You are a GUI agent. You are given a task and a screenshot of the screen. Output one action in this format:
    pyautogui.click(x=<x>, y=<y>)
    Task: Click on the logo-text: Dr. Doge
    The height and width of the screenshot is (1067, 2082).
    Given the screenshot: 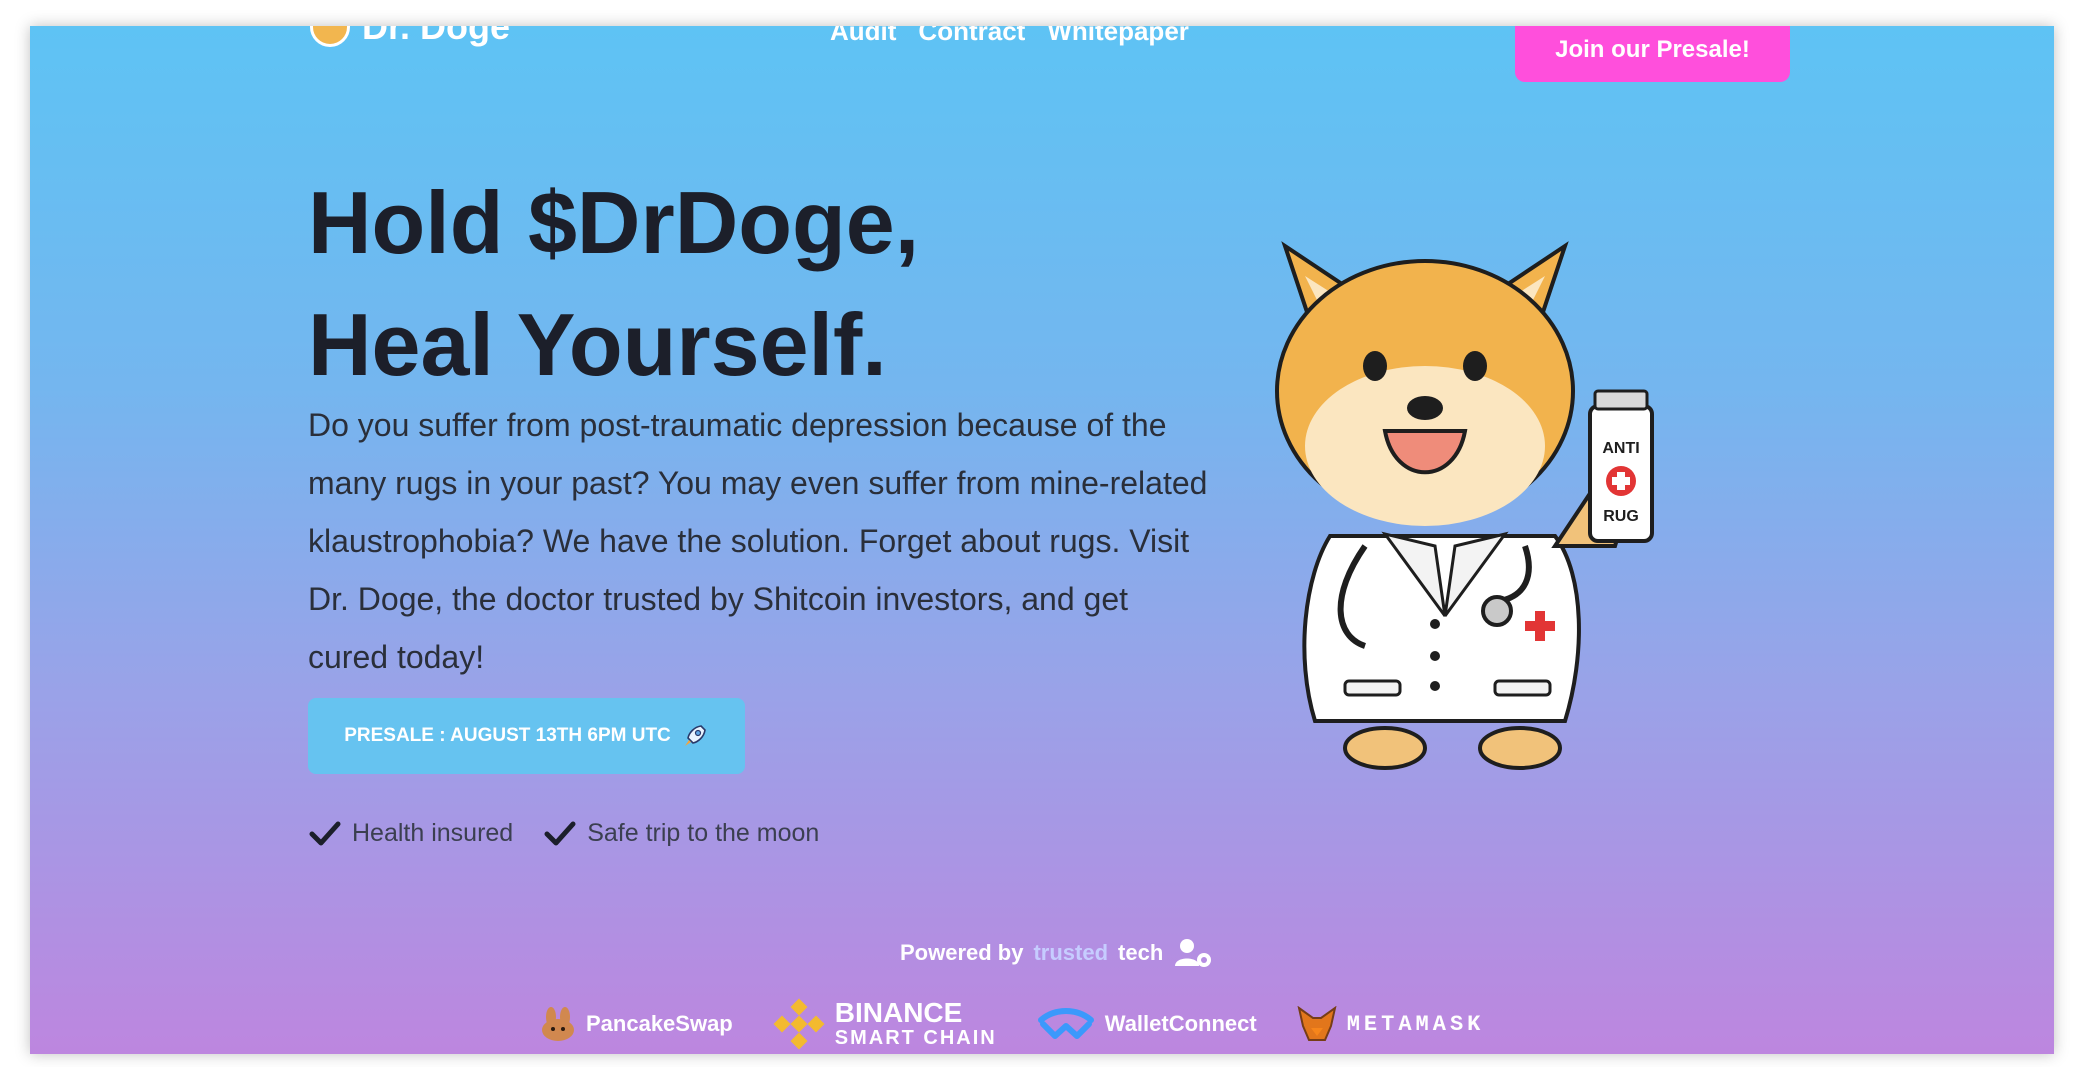 What is the action you would take?
    pyautogui.click(x=436, y=36)
    